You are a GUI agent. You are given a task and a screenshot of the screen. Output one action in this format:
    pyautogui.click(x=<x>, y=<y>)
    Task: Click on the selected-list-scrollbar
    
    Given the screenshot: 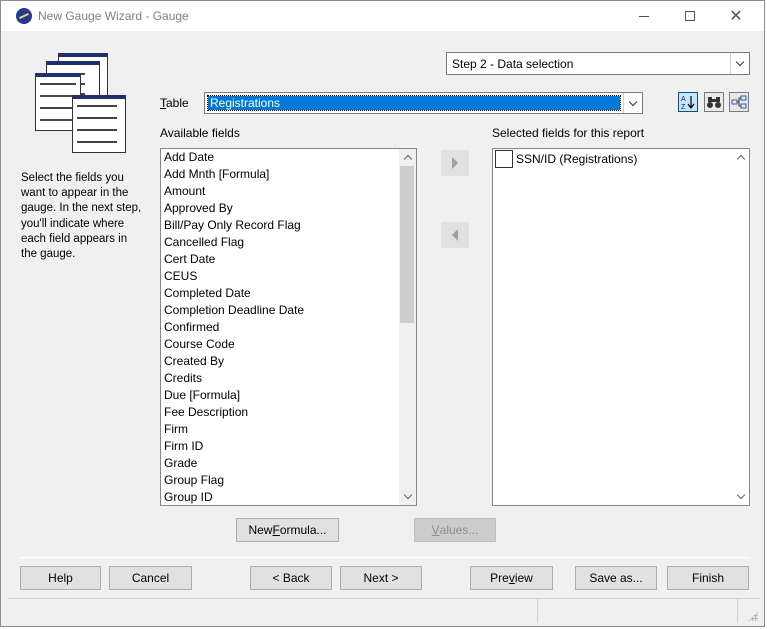 What is the action you would take?
    pyautogui.click(x=740, y=327)
    